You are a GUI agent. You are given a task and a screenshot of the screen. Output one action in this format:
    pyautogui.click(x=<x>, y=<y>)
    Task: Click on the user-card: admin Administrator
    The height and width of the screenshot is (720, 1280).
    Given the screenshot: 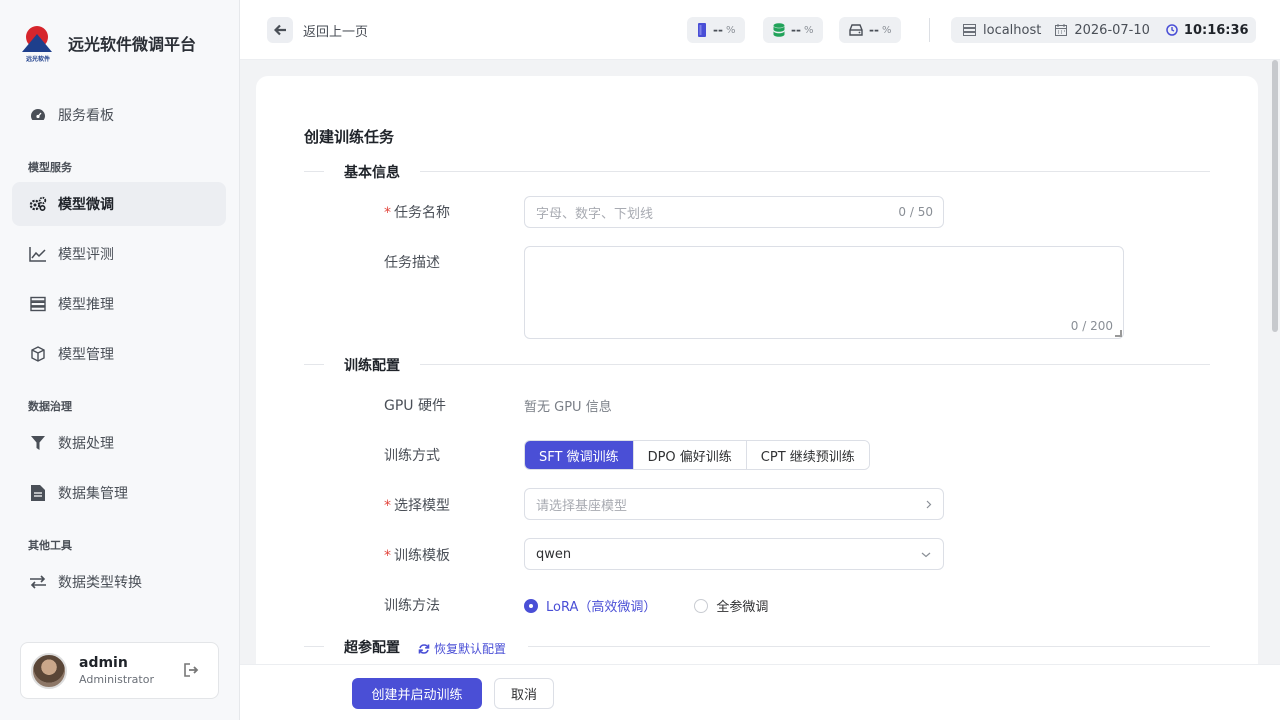 What is the action you would take?
    pyautogui.click(x=119, y=670)
    